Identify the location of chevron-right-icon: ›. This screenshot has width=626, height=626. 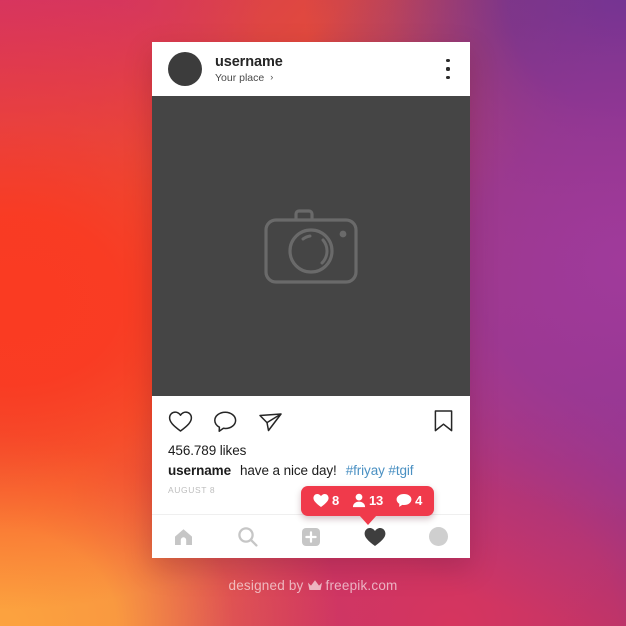
(272, 77).